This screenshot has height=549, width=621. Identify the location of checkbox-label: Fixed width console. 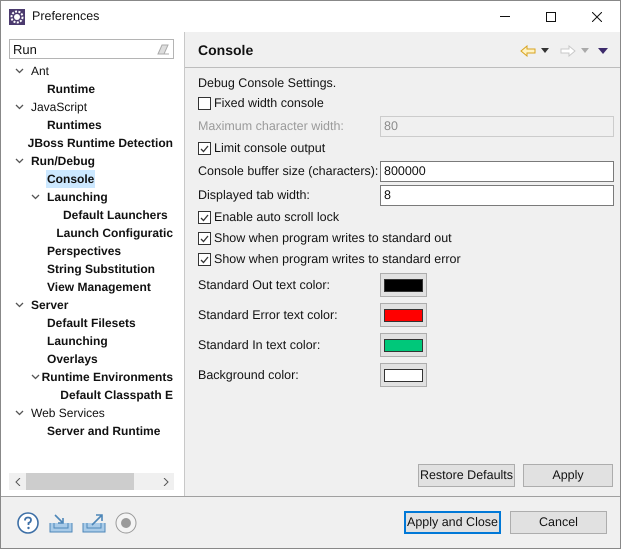
(269, 103).